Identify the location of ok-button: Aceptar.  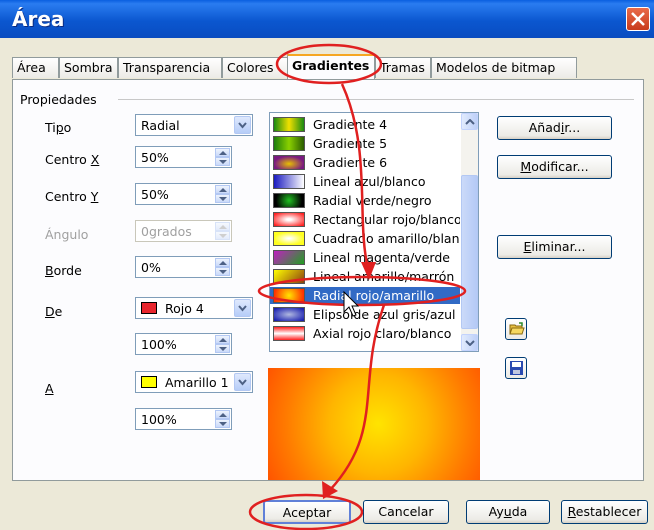
(307, 512).